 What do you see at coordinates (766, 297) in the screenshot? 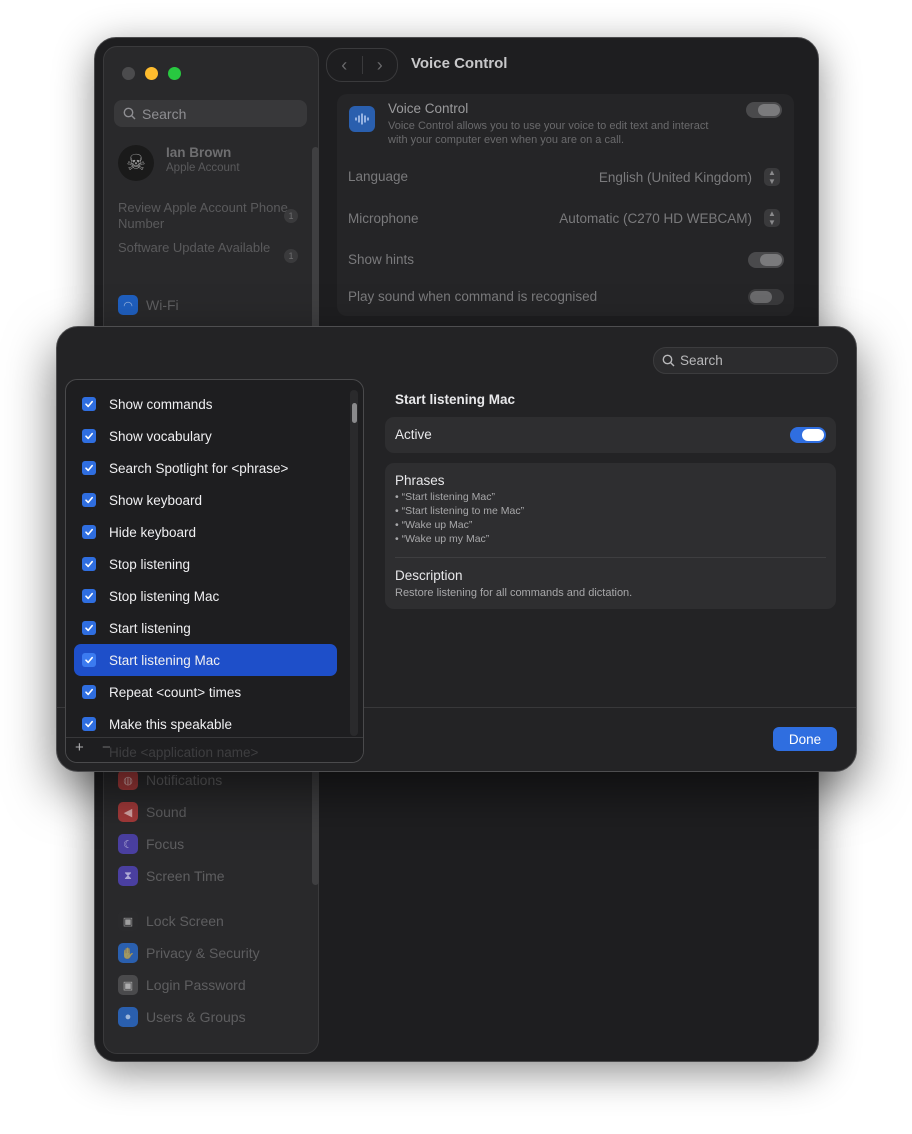
I see `play-sound-toggle` at bounding box center [766, 297].